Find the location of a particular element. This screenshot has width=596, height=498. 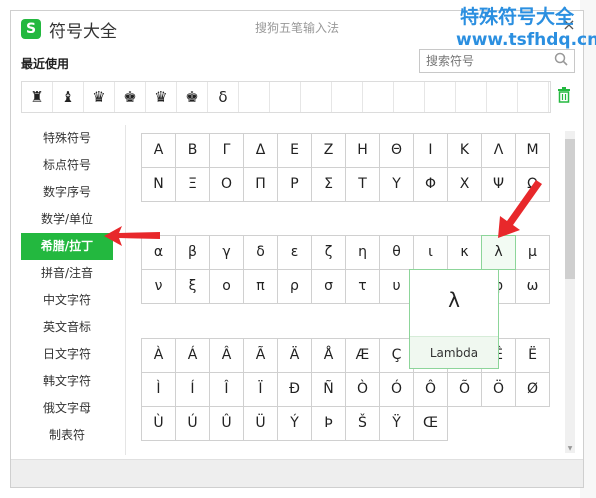

symbol-cell: Ρ is located at coordinates (294, 184).